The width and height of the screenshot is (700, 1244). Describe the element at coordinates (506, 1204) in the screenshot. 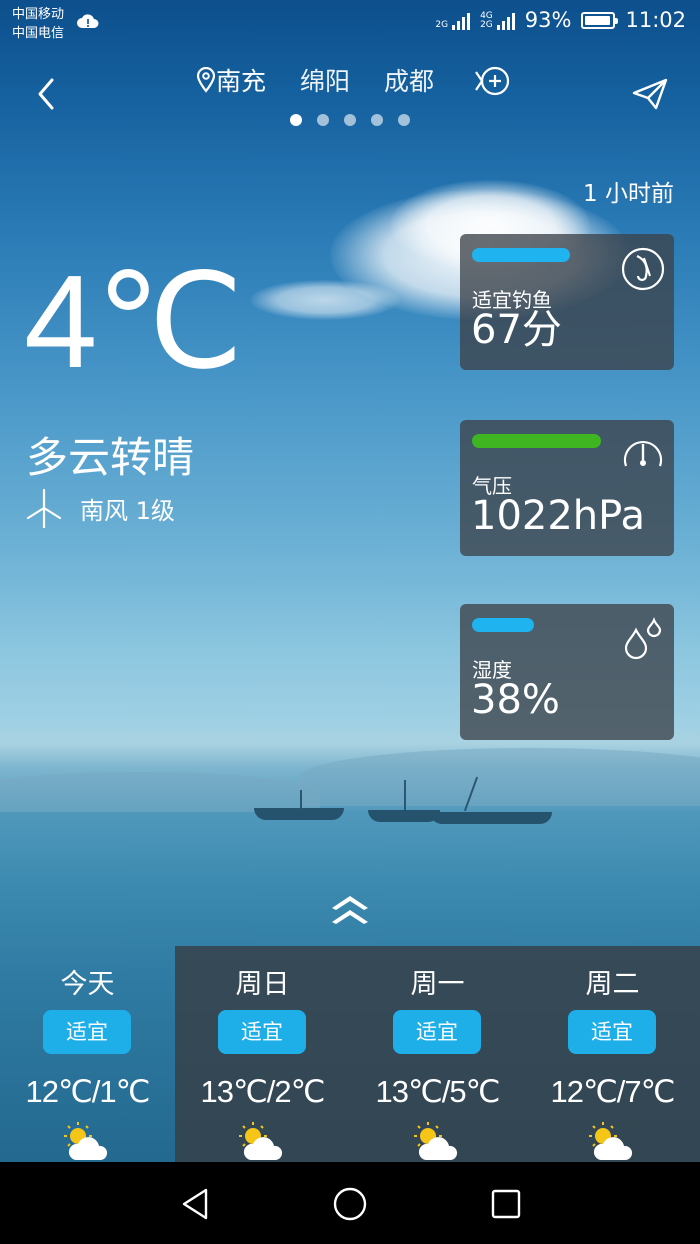

I see `nav-recents-icon` at that location.